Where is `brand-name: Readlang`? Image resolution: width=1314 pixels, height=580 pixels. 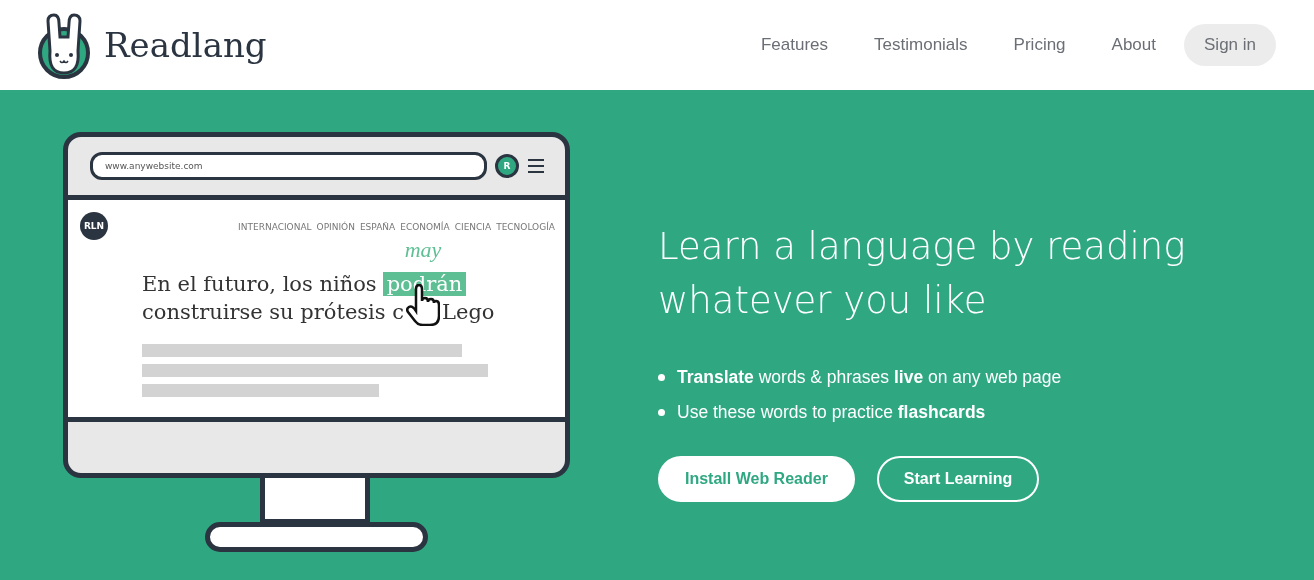 brand-name: Readlang is located at coordinates (185, 45).